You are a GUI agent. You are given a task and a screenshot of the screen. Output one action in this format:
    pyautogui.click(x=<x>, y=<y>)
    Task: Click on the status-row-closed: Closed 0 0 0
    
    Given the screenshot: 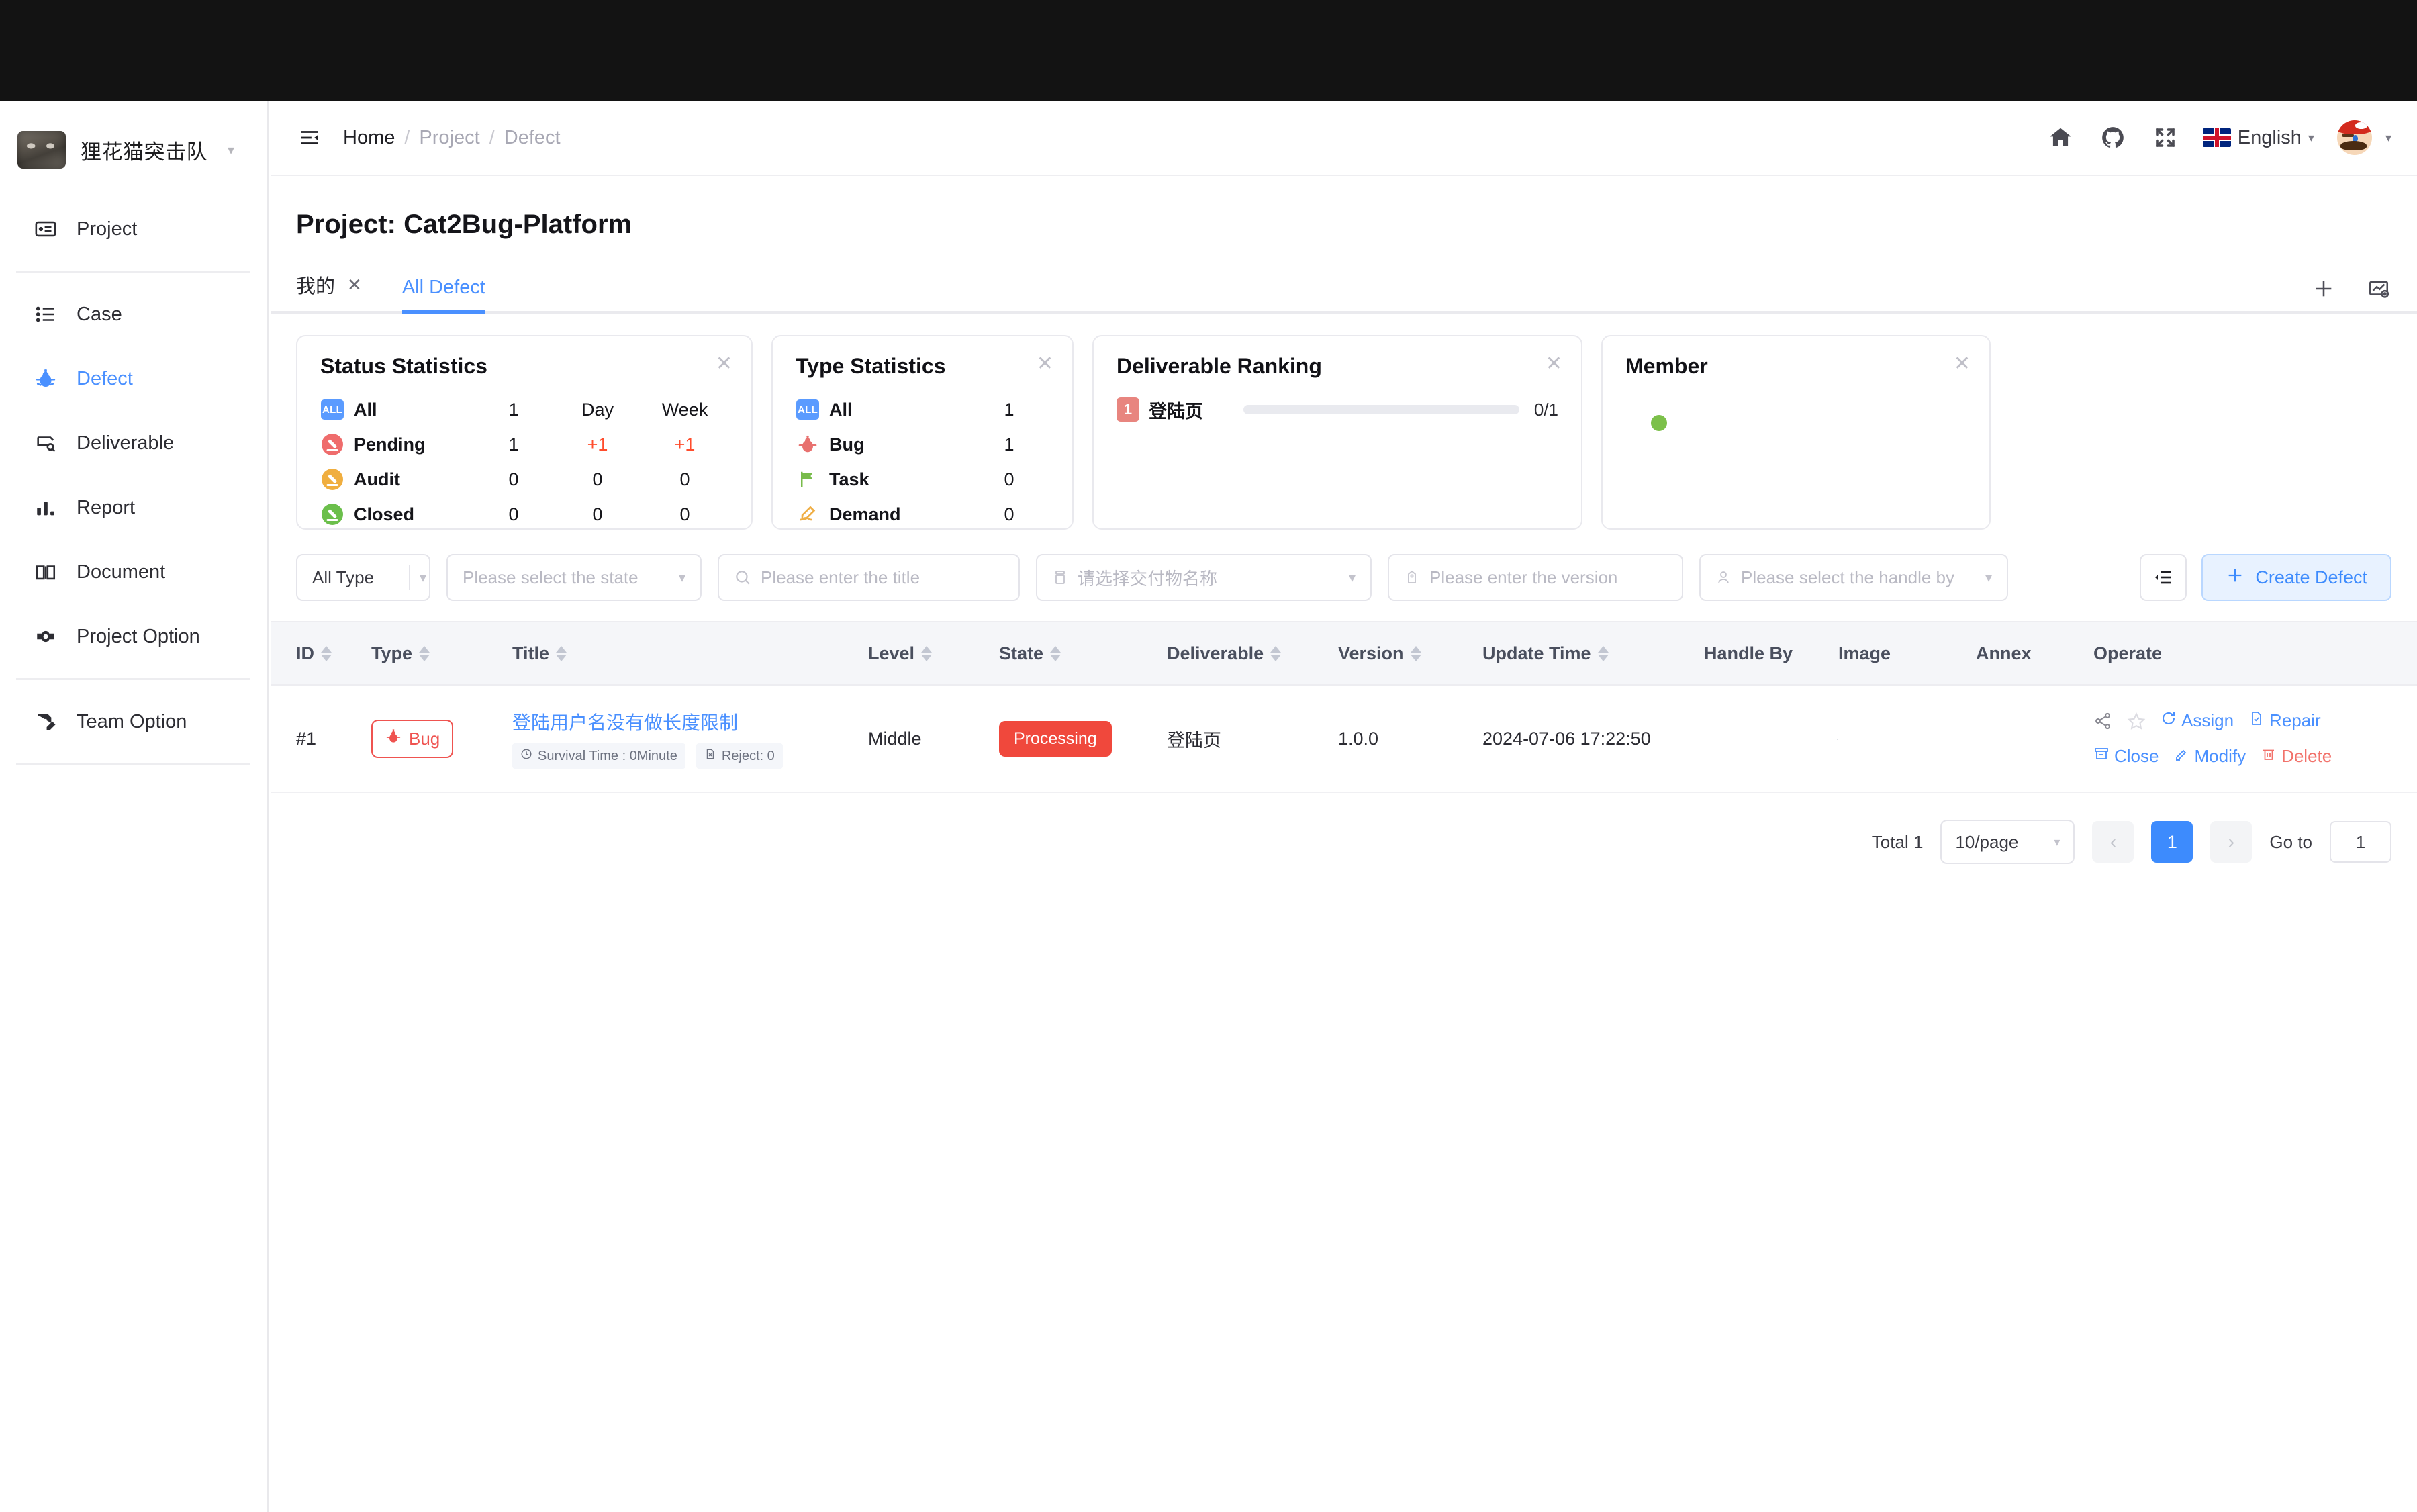 What is the action you would take?
    pyautogui.click(x=524, y=514)
    